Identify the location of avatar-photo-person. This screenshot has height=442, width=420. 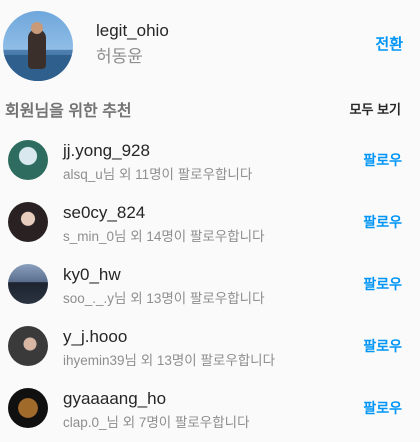
(37, 49).